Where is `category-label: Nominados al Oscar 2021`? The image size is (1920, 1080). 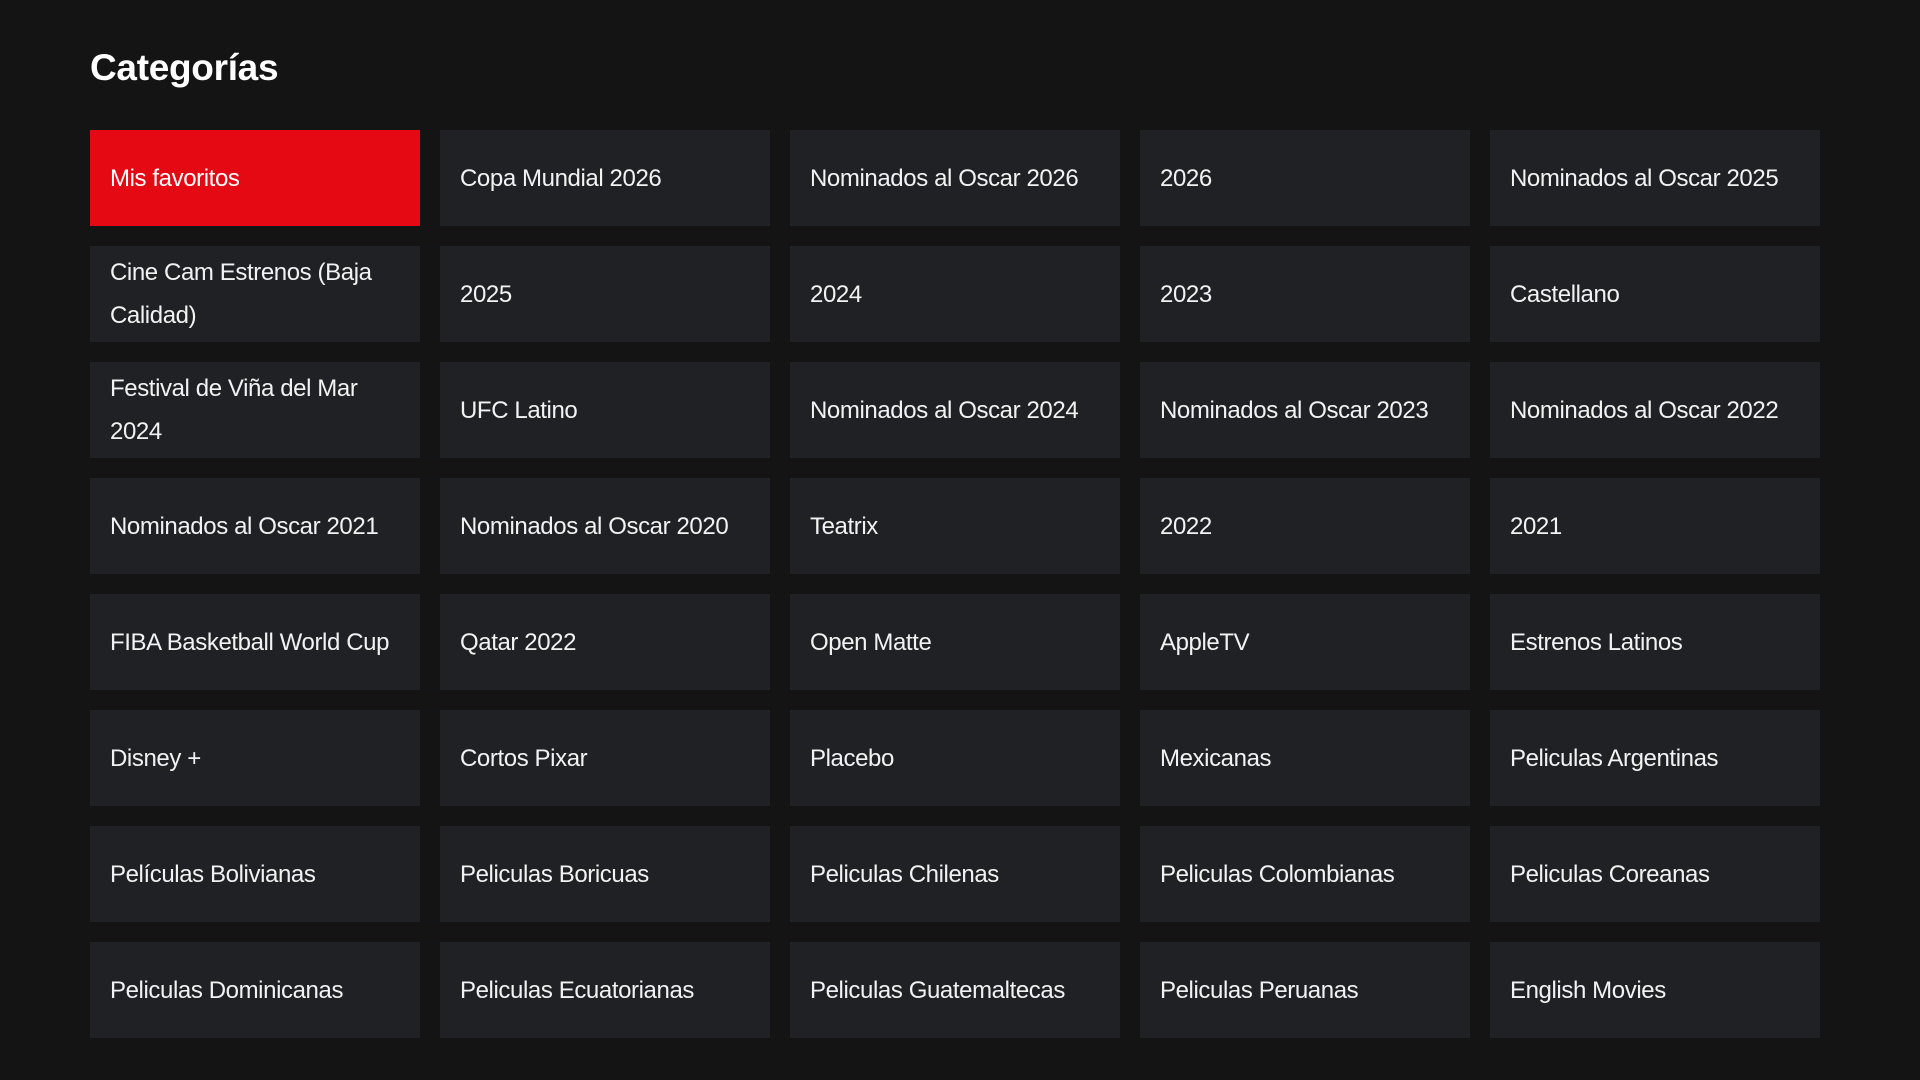
category-label: Nominados al Oscar 2021 is located at coordinates (244, 526).